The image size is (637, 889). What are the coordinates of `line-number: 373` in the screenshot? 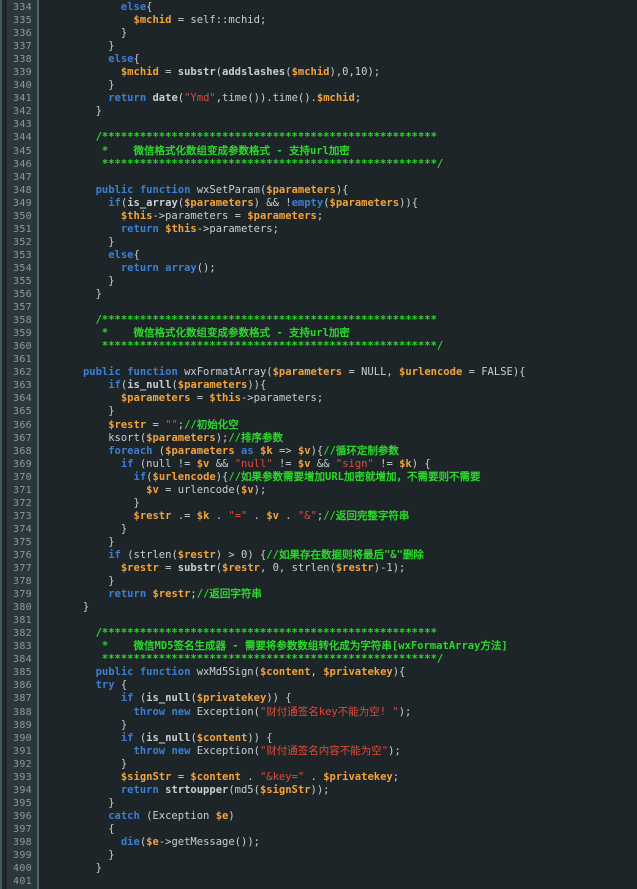 It's located at (19, 516).